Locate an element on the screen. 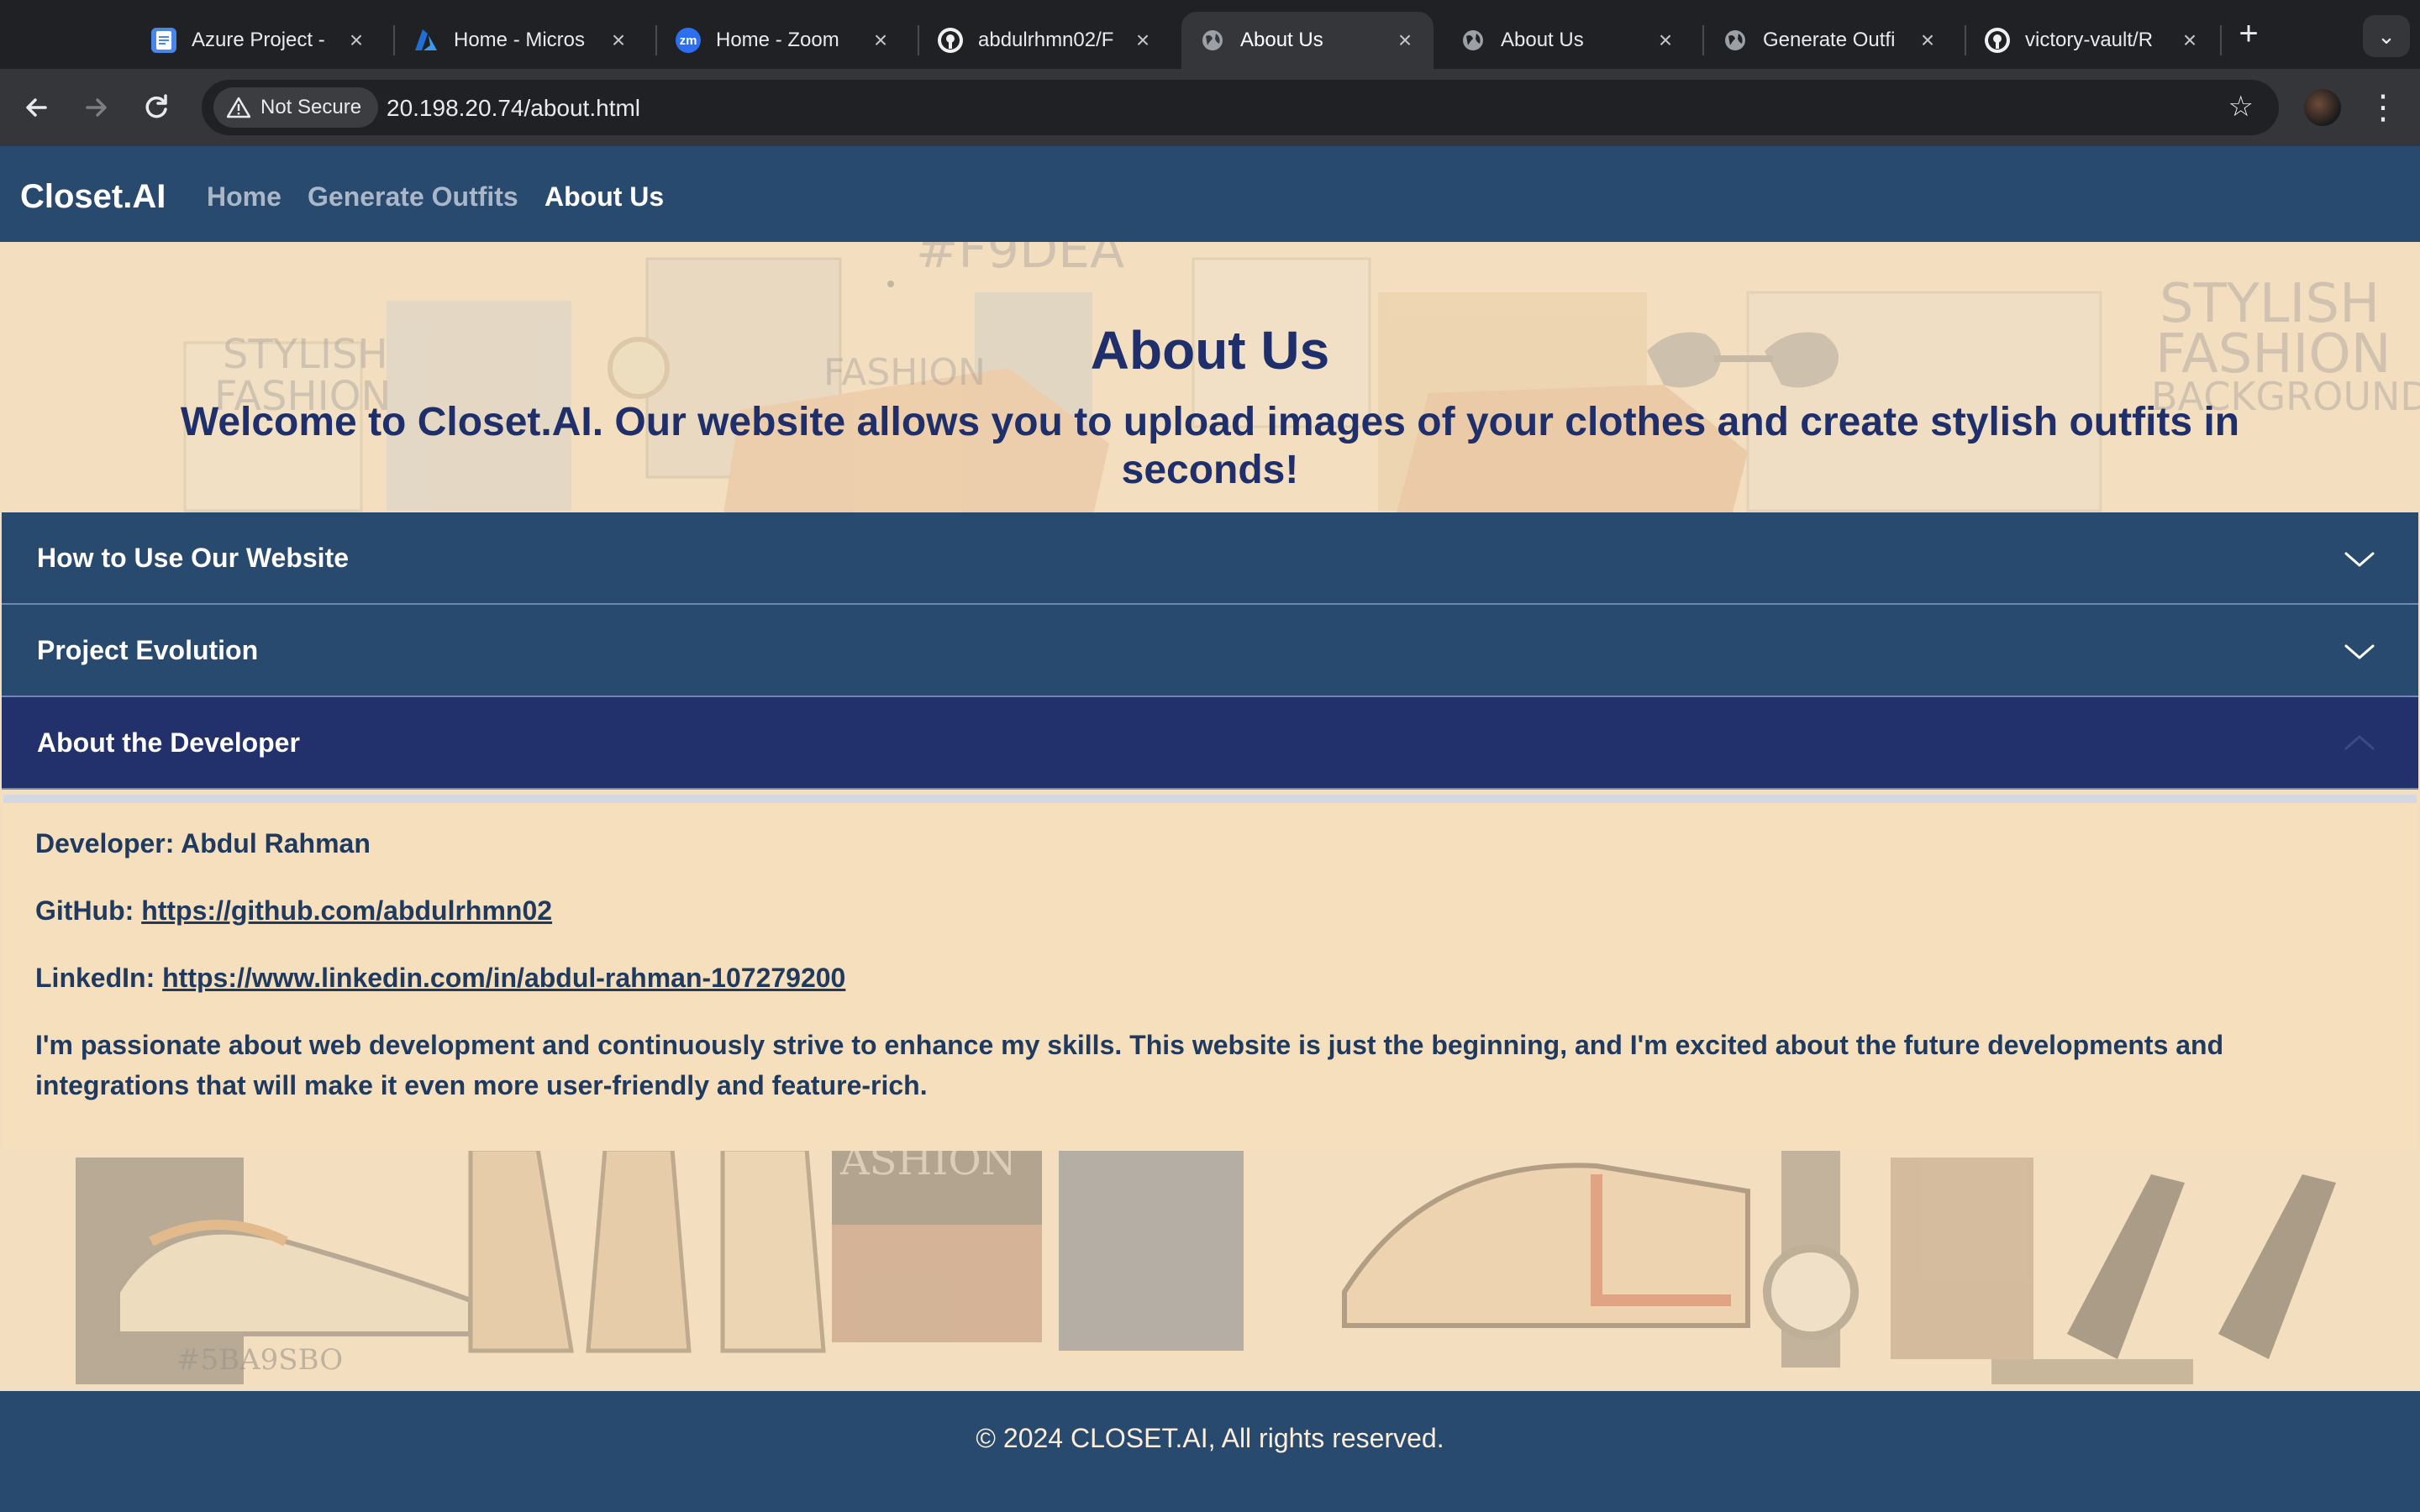  tab-azure-project: Azure Project - × is located at coordinates (259, 40).